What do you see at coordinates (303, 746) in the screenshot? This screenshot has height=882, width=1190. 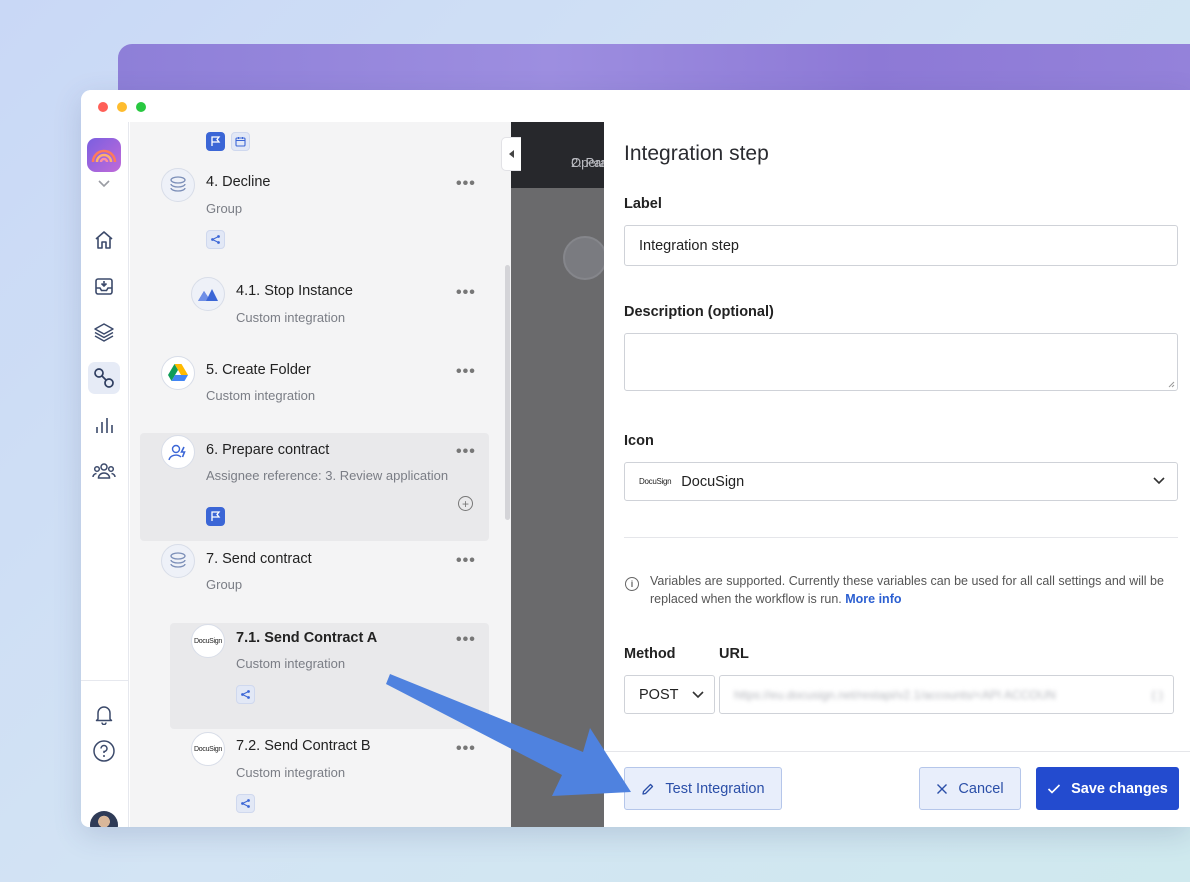 I see `step-title: 7.2. Send Contract B` at bounding box center [303, 746].